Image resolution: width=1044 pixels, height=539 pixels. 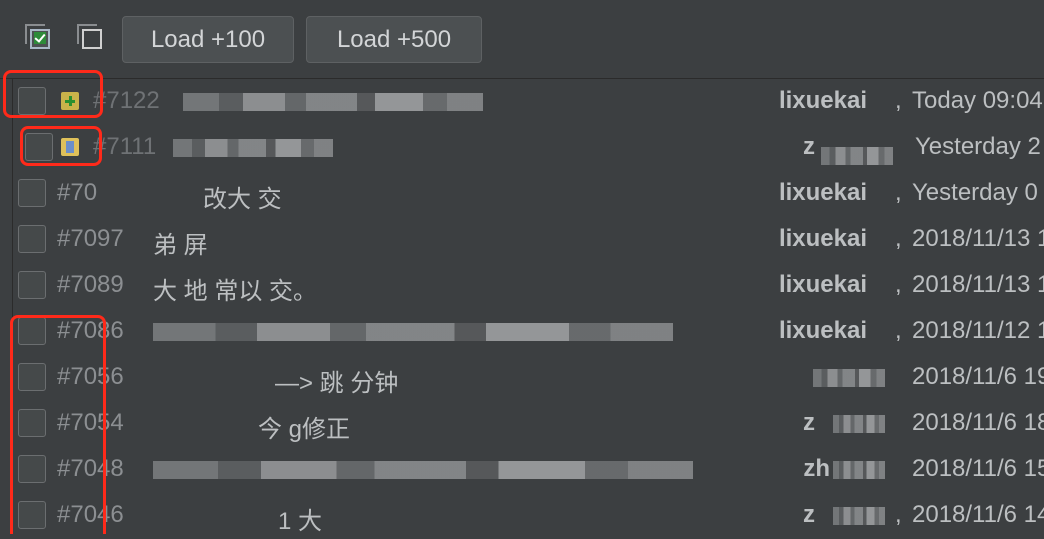 What do you see at coordinates (849, 378) in the screenshot?
I see `blurred-author` at bounding box center [849, 378].